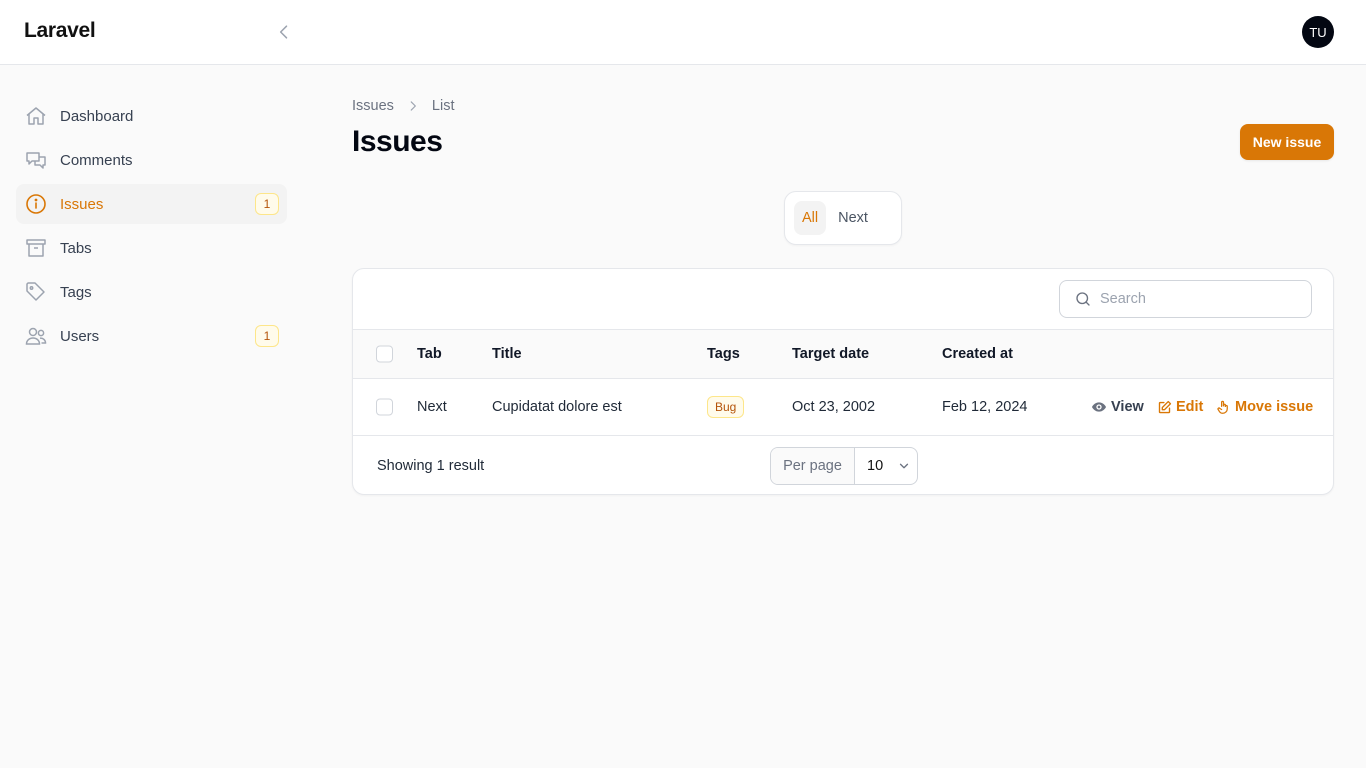  What do you see at coordinates (36, 160) in the screenshot?
I see `chat-bubbles-icon` at bounding box center [36, 160].